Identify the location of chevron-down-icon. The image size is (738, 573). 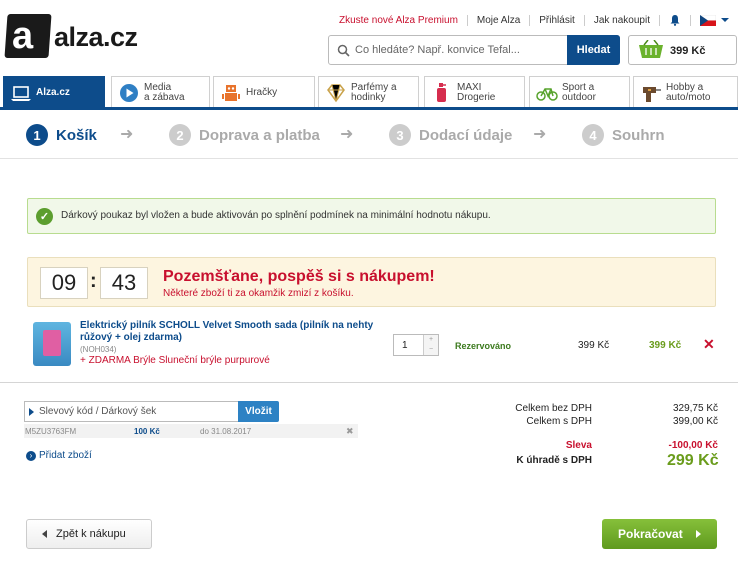
(725, 20).